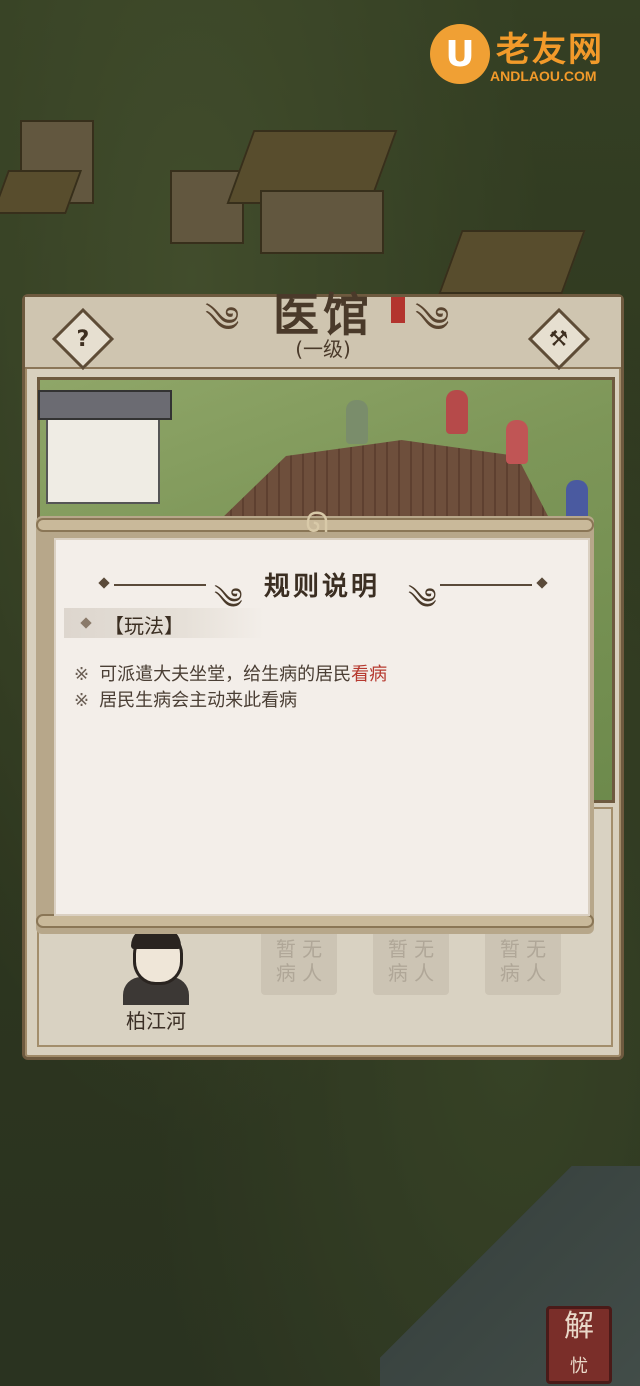 The width and height of the screenshot is (640, 1386). Describe the element at coordinates (198, 700) in the screenshot. I see `rule-text: 居民生病会主动来此看病` at that location.